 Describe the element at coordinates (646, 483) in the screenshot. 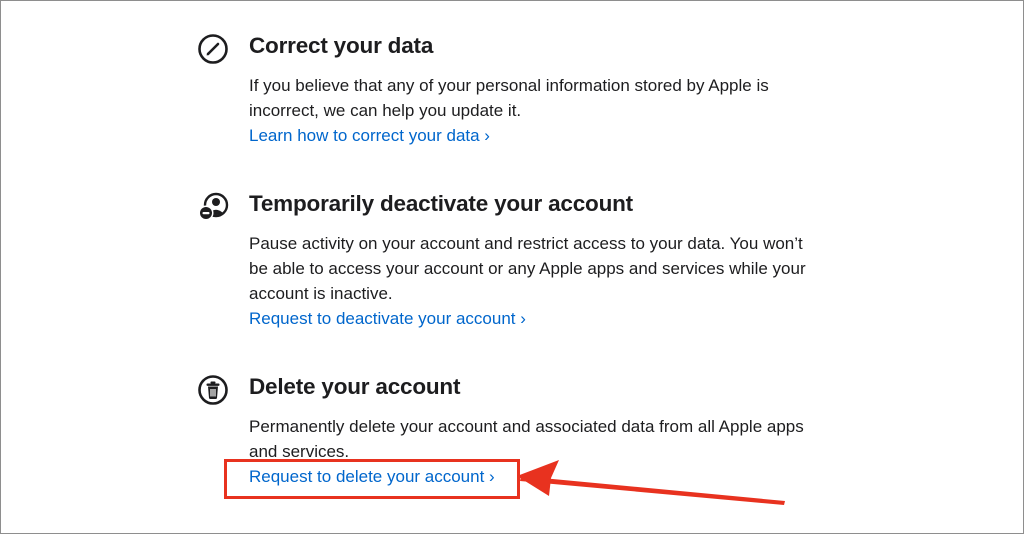

I see `red-arrow-icon` at that location.